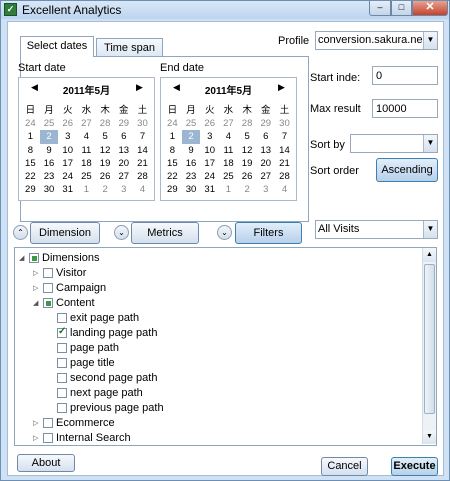 The width and height of the screenshot is (450, 481). I want to click on tree-item: second page path, so click(102, 379).